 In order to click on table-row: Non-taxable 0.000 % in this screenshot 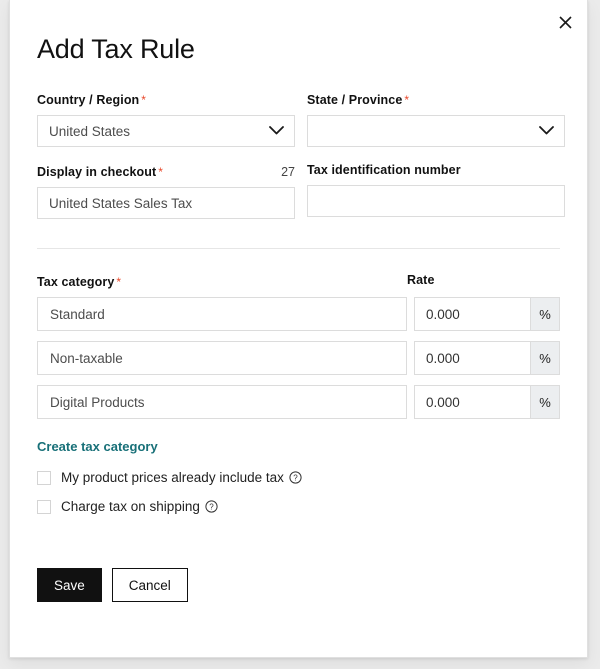, I will do `click(298, 358)`.